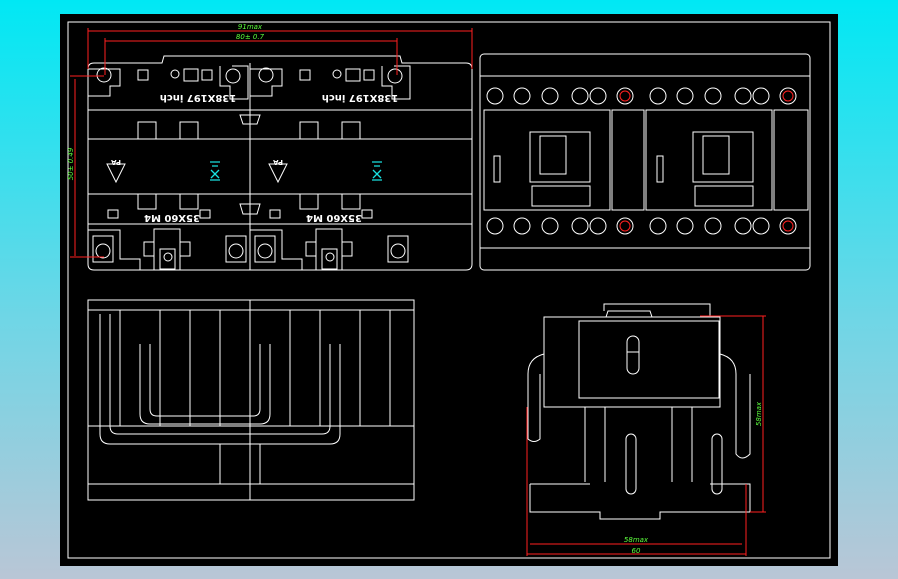 Image resolution: width=898 pixels, height=579 pixels. I want to click on screw-label-right: 35X60 M4, so click(334, 217).